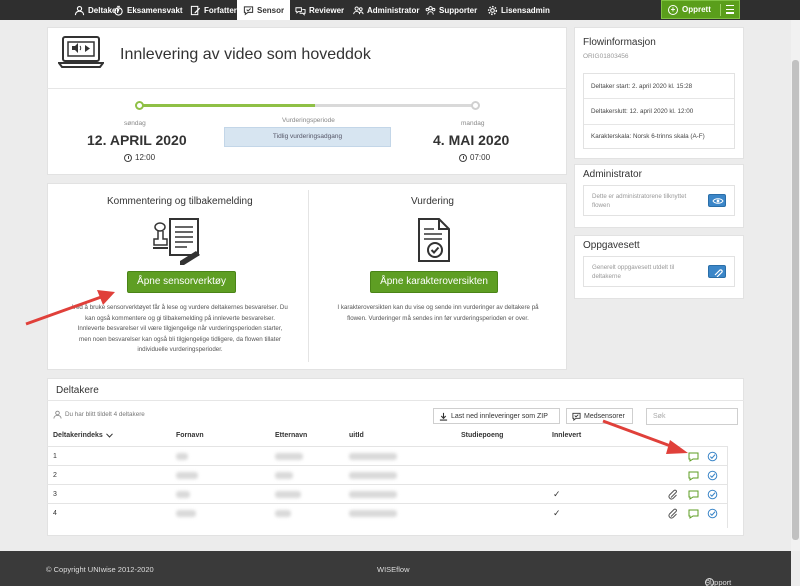  What do you see at coordinates (78, 435) in the screenshot?
I see `column-label: Deltakerindeks` at bounding box center [78, 435].